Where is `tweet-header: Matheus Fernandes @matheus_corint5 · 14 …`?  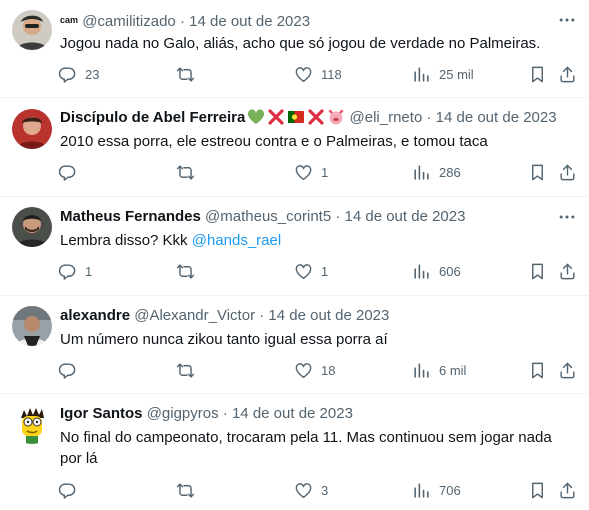 tweet-header: Matheus Fernandes @matheus_corint5 · 14 … is located at coordinates (304, 217).